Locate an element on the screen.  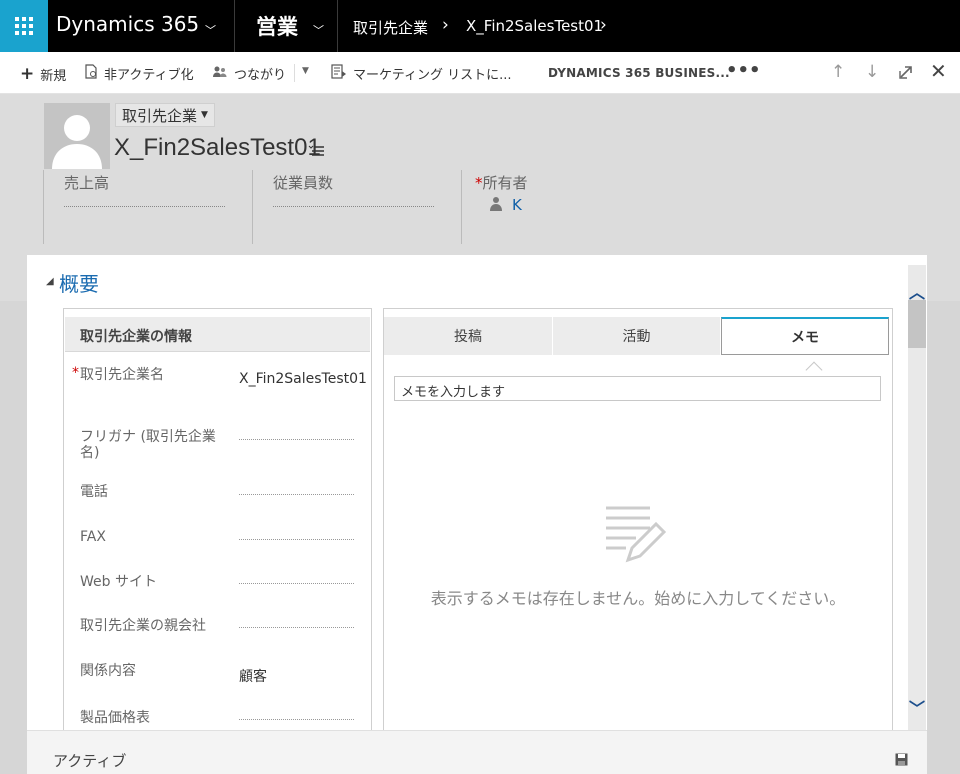
save-icon is located at coordinates (901, 758).